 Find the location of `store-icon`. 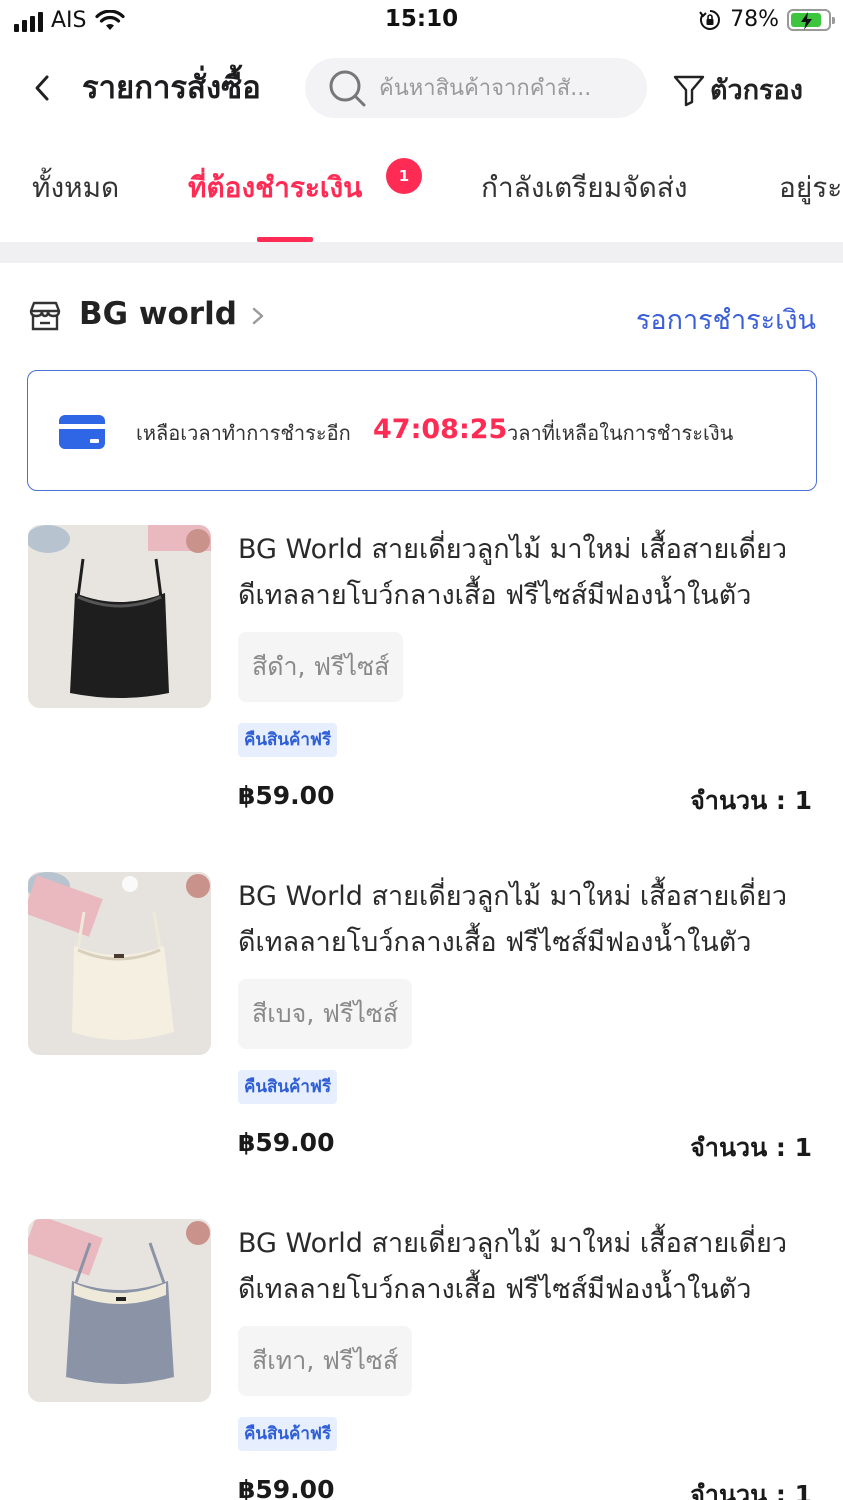

store-icon is located at coordinates (45, 316).